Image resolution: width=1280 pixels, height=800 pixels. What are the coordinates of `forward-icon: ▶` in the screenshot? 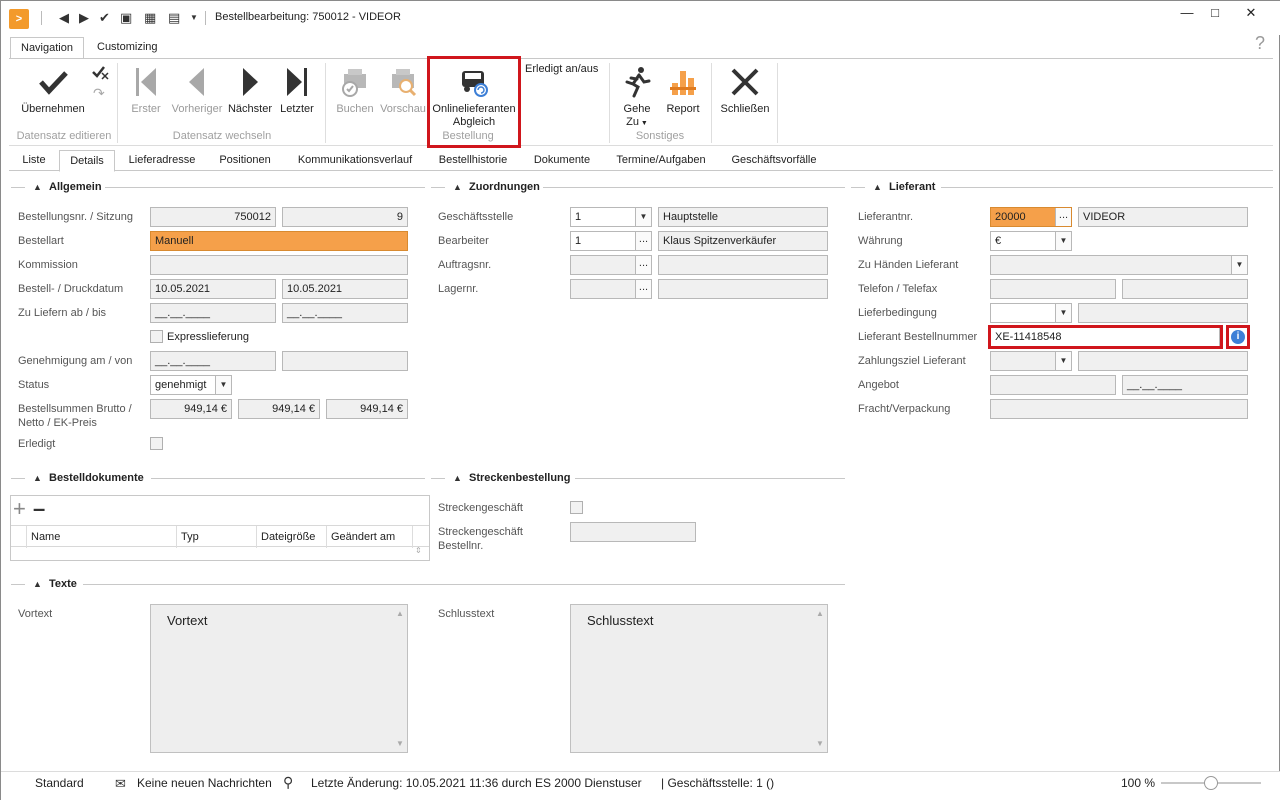 It's located at (84, 18).